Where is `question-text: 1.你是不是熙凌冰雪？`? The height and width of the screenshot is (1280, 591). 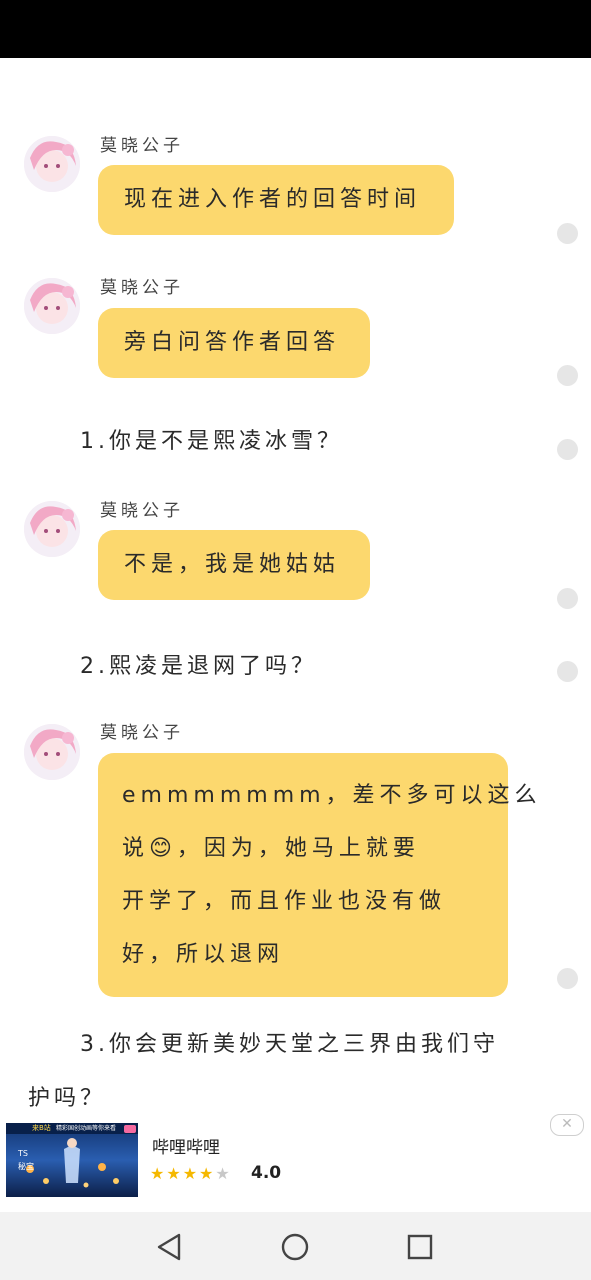
question-text: 1.你是不是熙凌冰雪？ is located at coordinates (211, 441).